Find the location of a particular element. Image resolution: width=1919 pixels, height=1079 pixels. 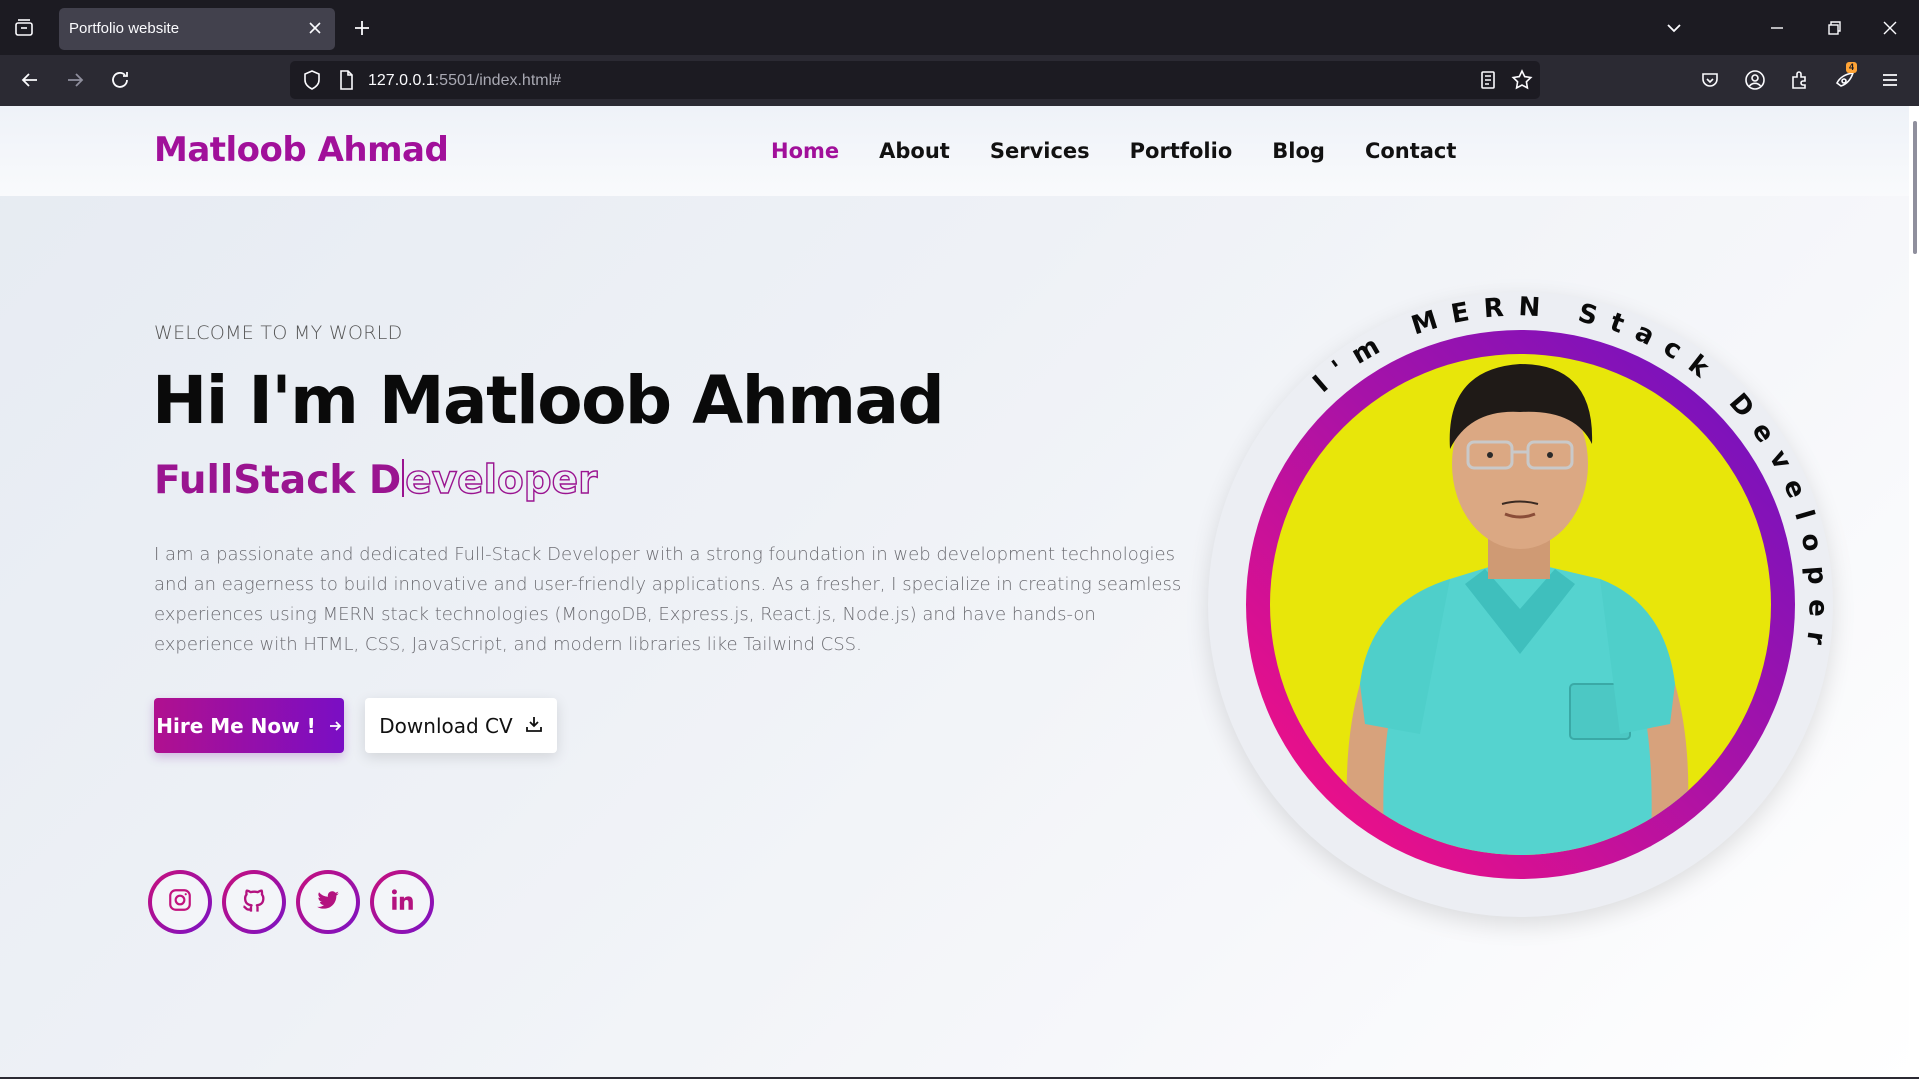

site-logo: Matloob Ahmad is located at coordinates (301, 150).